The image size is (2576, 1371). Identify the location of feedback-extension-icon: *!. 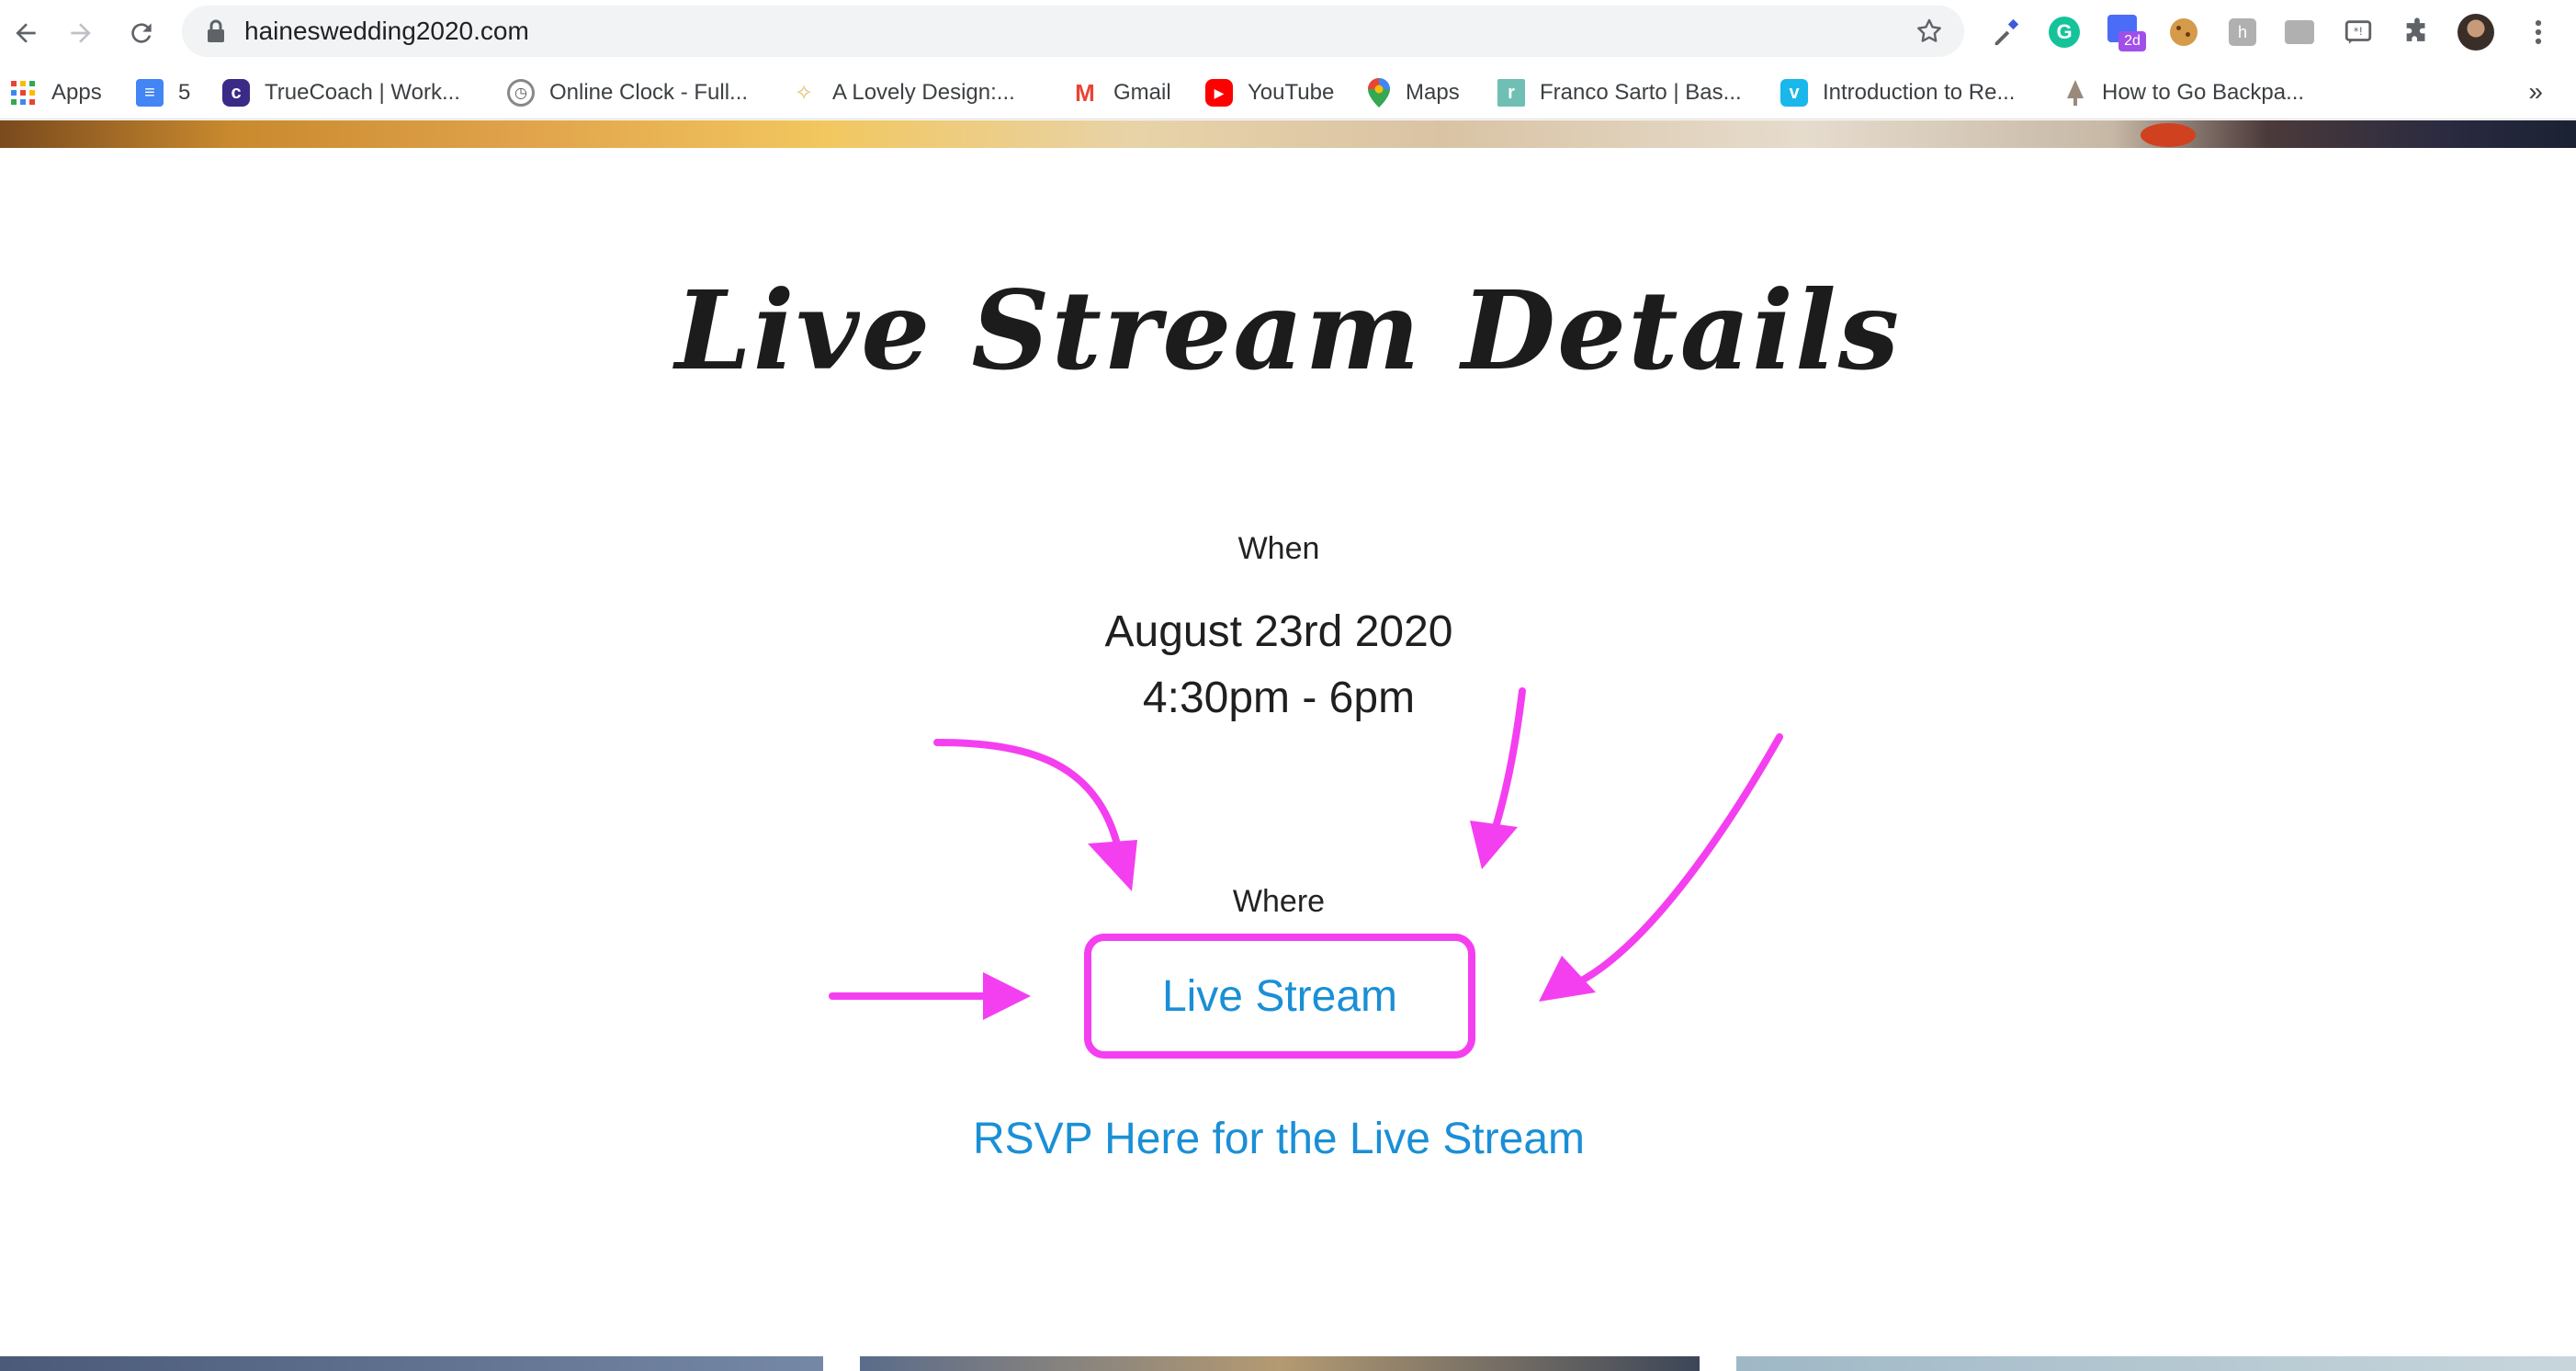
(2358, 32).